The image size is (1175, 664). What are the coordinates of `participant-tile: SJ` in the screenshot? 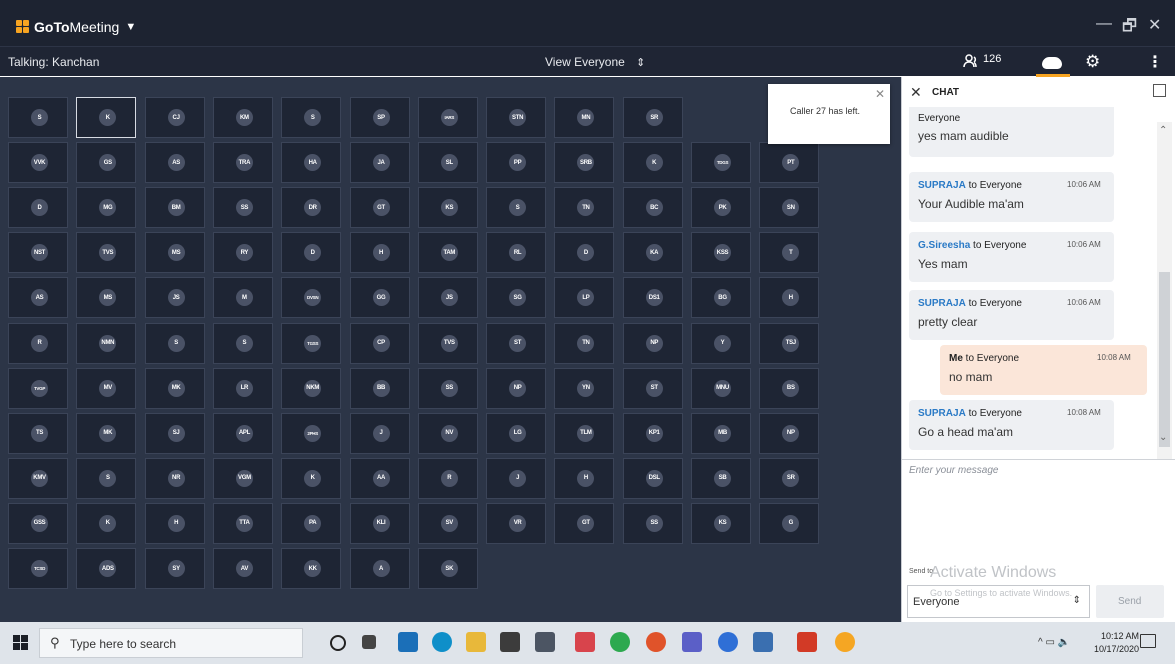 It's located at (174, 433).